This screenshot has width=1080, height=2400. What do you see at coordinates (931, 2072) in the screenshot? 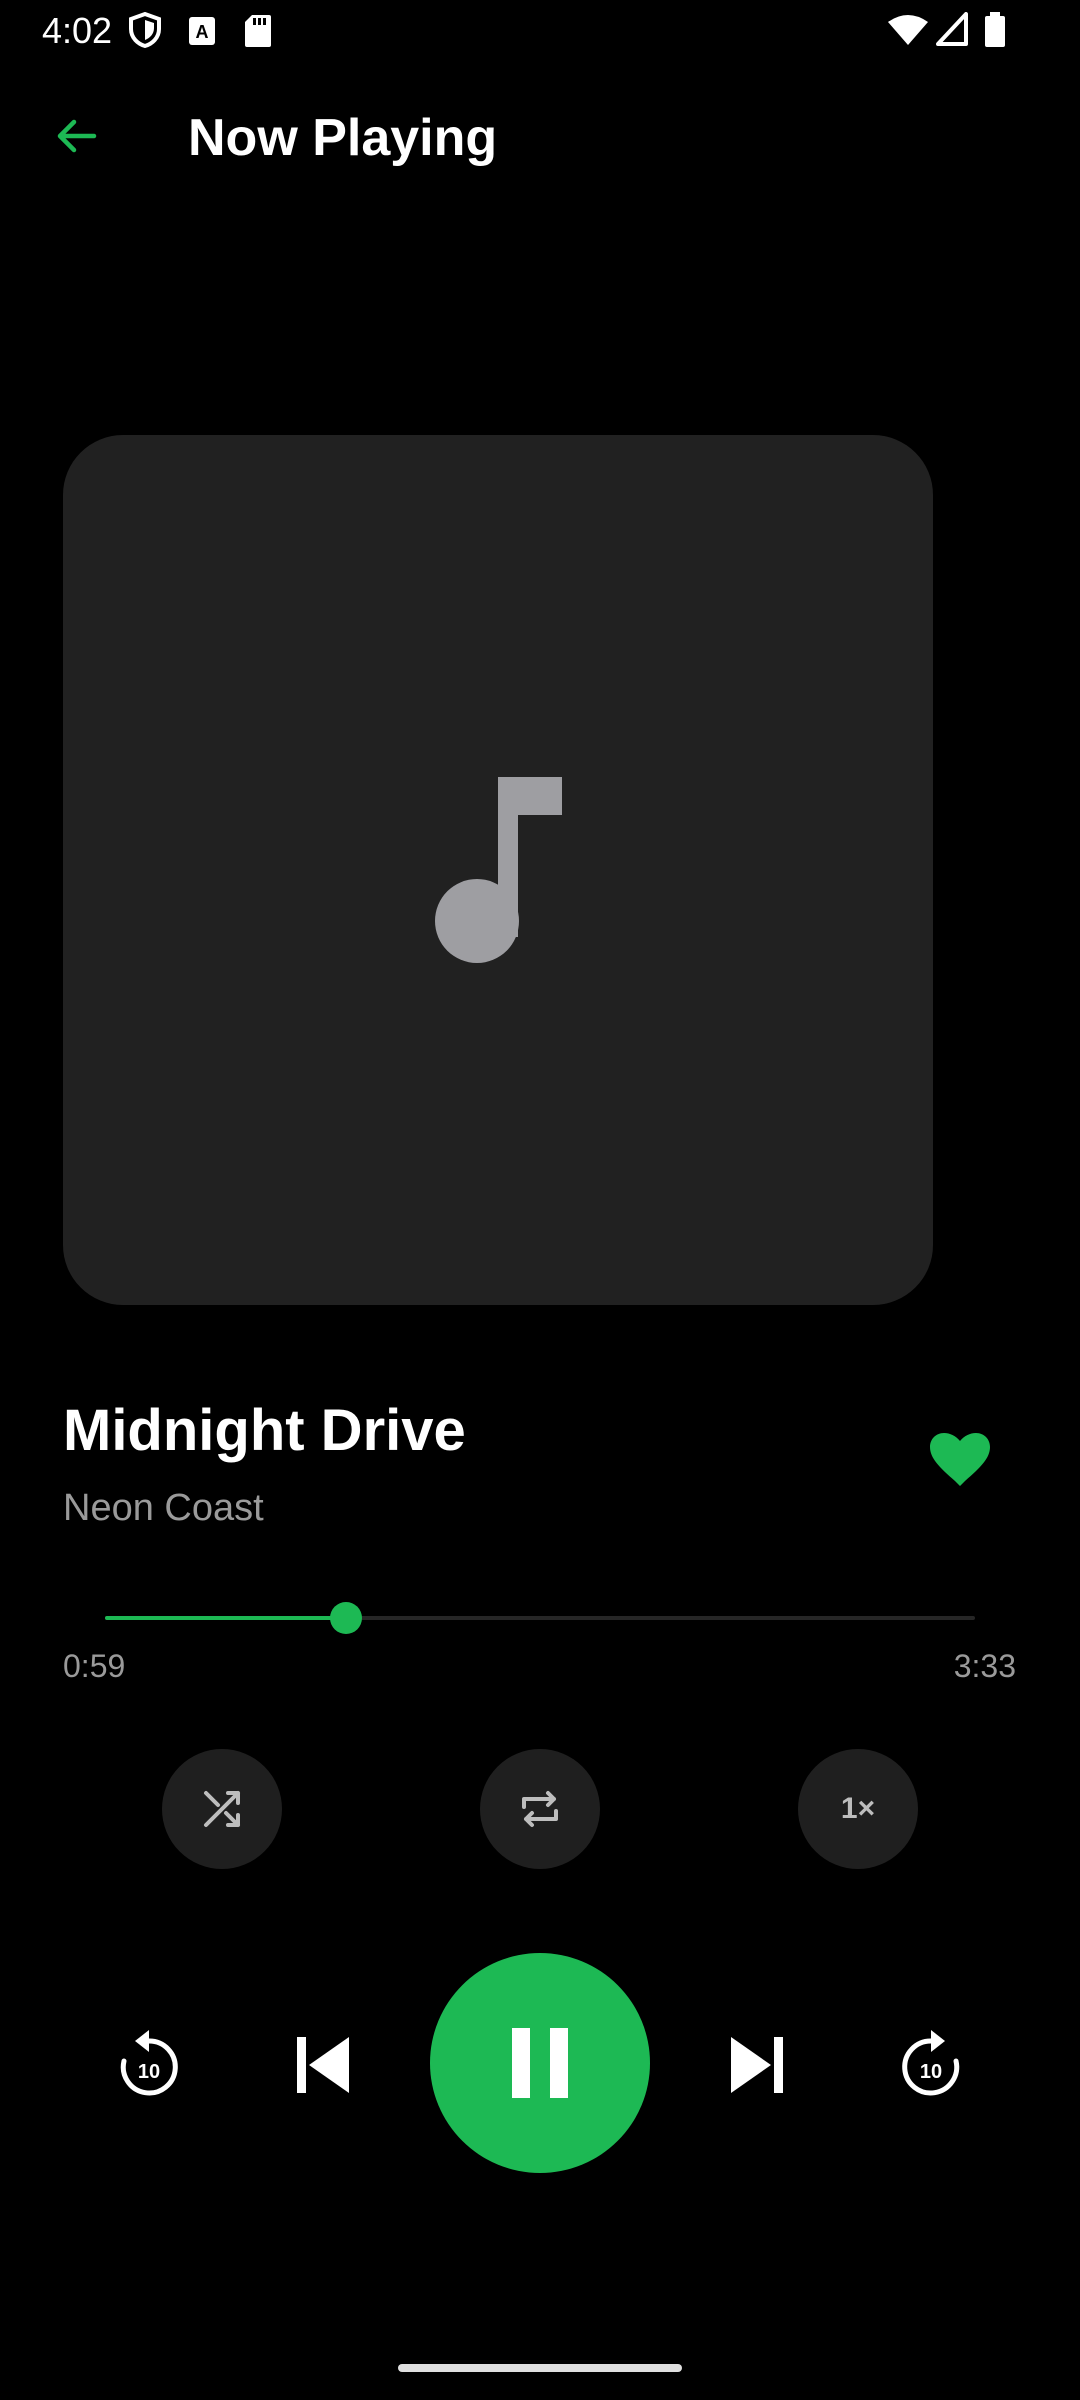
I see `forward-10-label: 10` at bounding box center [931, 2072].